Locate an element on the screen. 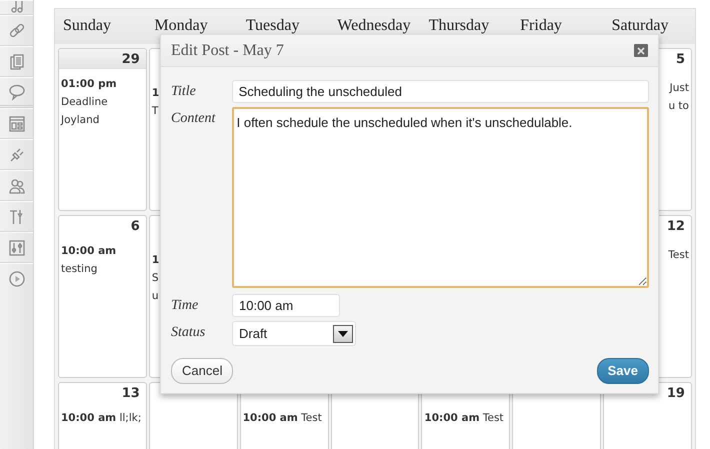 Image resolution: width=710 pixels, height=449 pixels. field-label: Time is located at coordinates (185, 306).